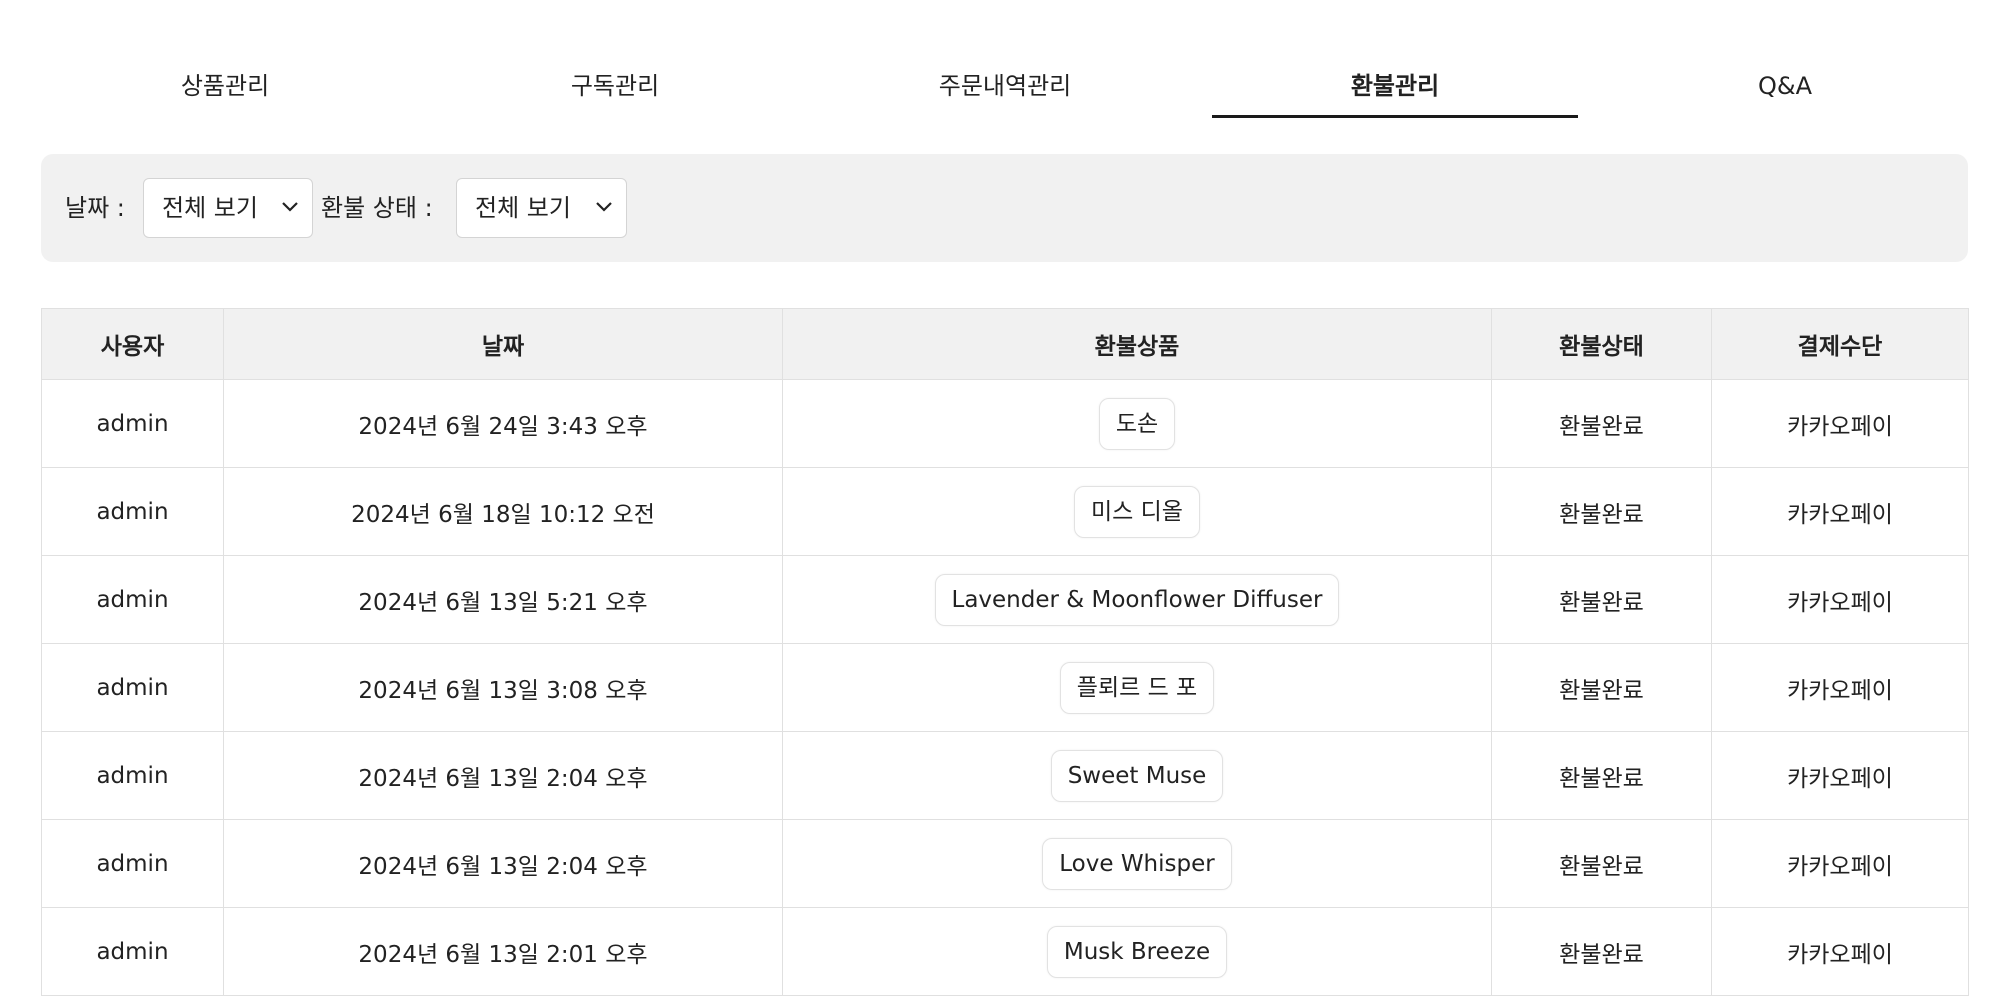  What do you see at coordinates (1395, 90) in the screenshot?
I see `tab-refund-management: 환불관리` at bounding box center [1395, 90].